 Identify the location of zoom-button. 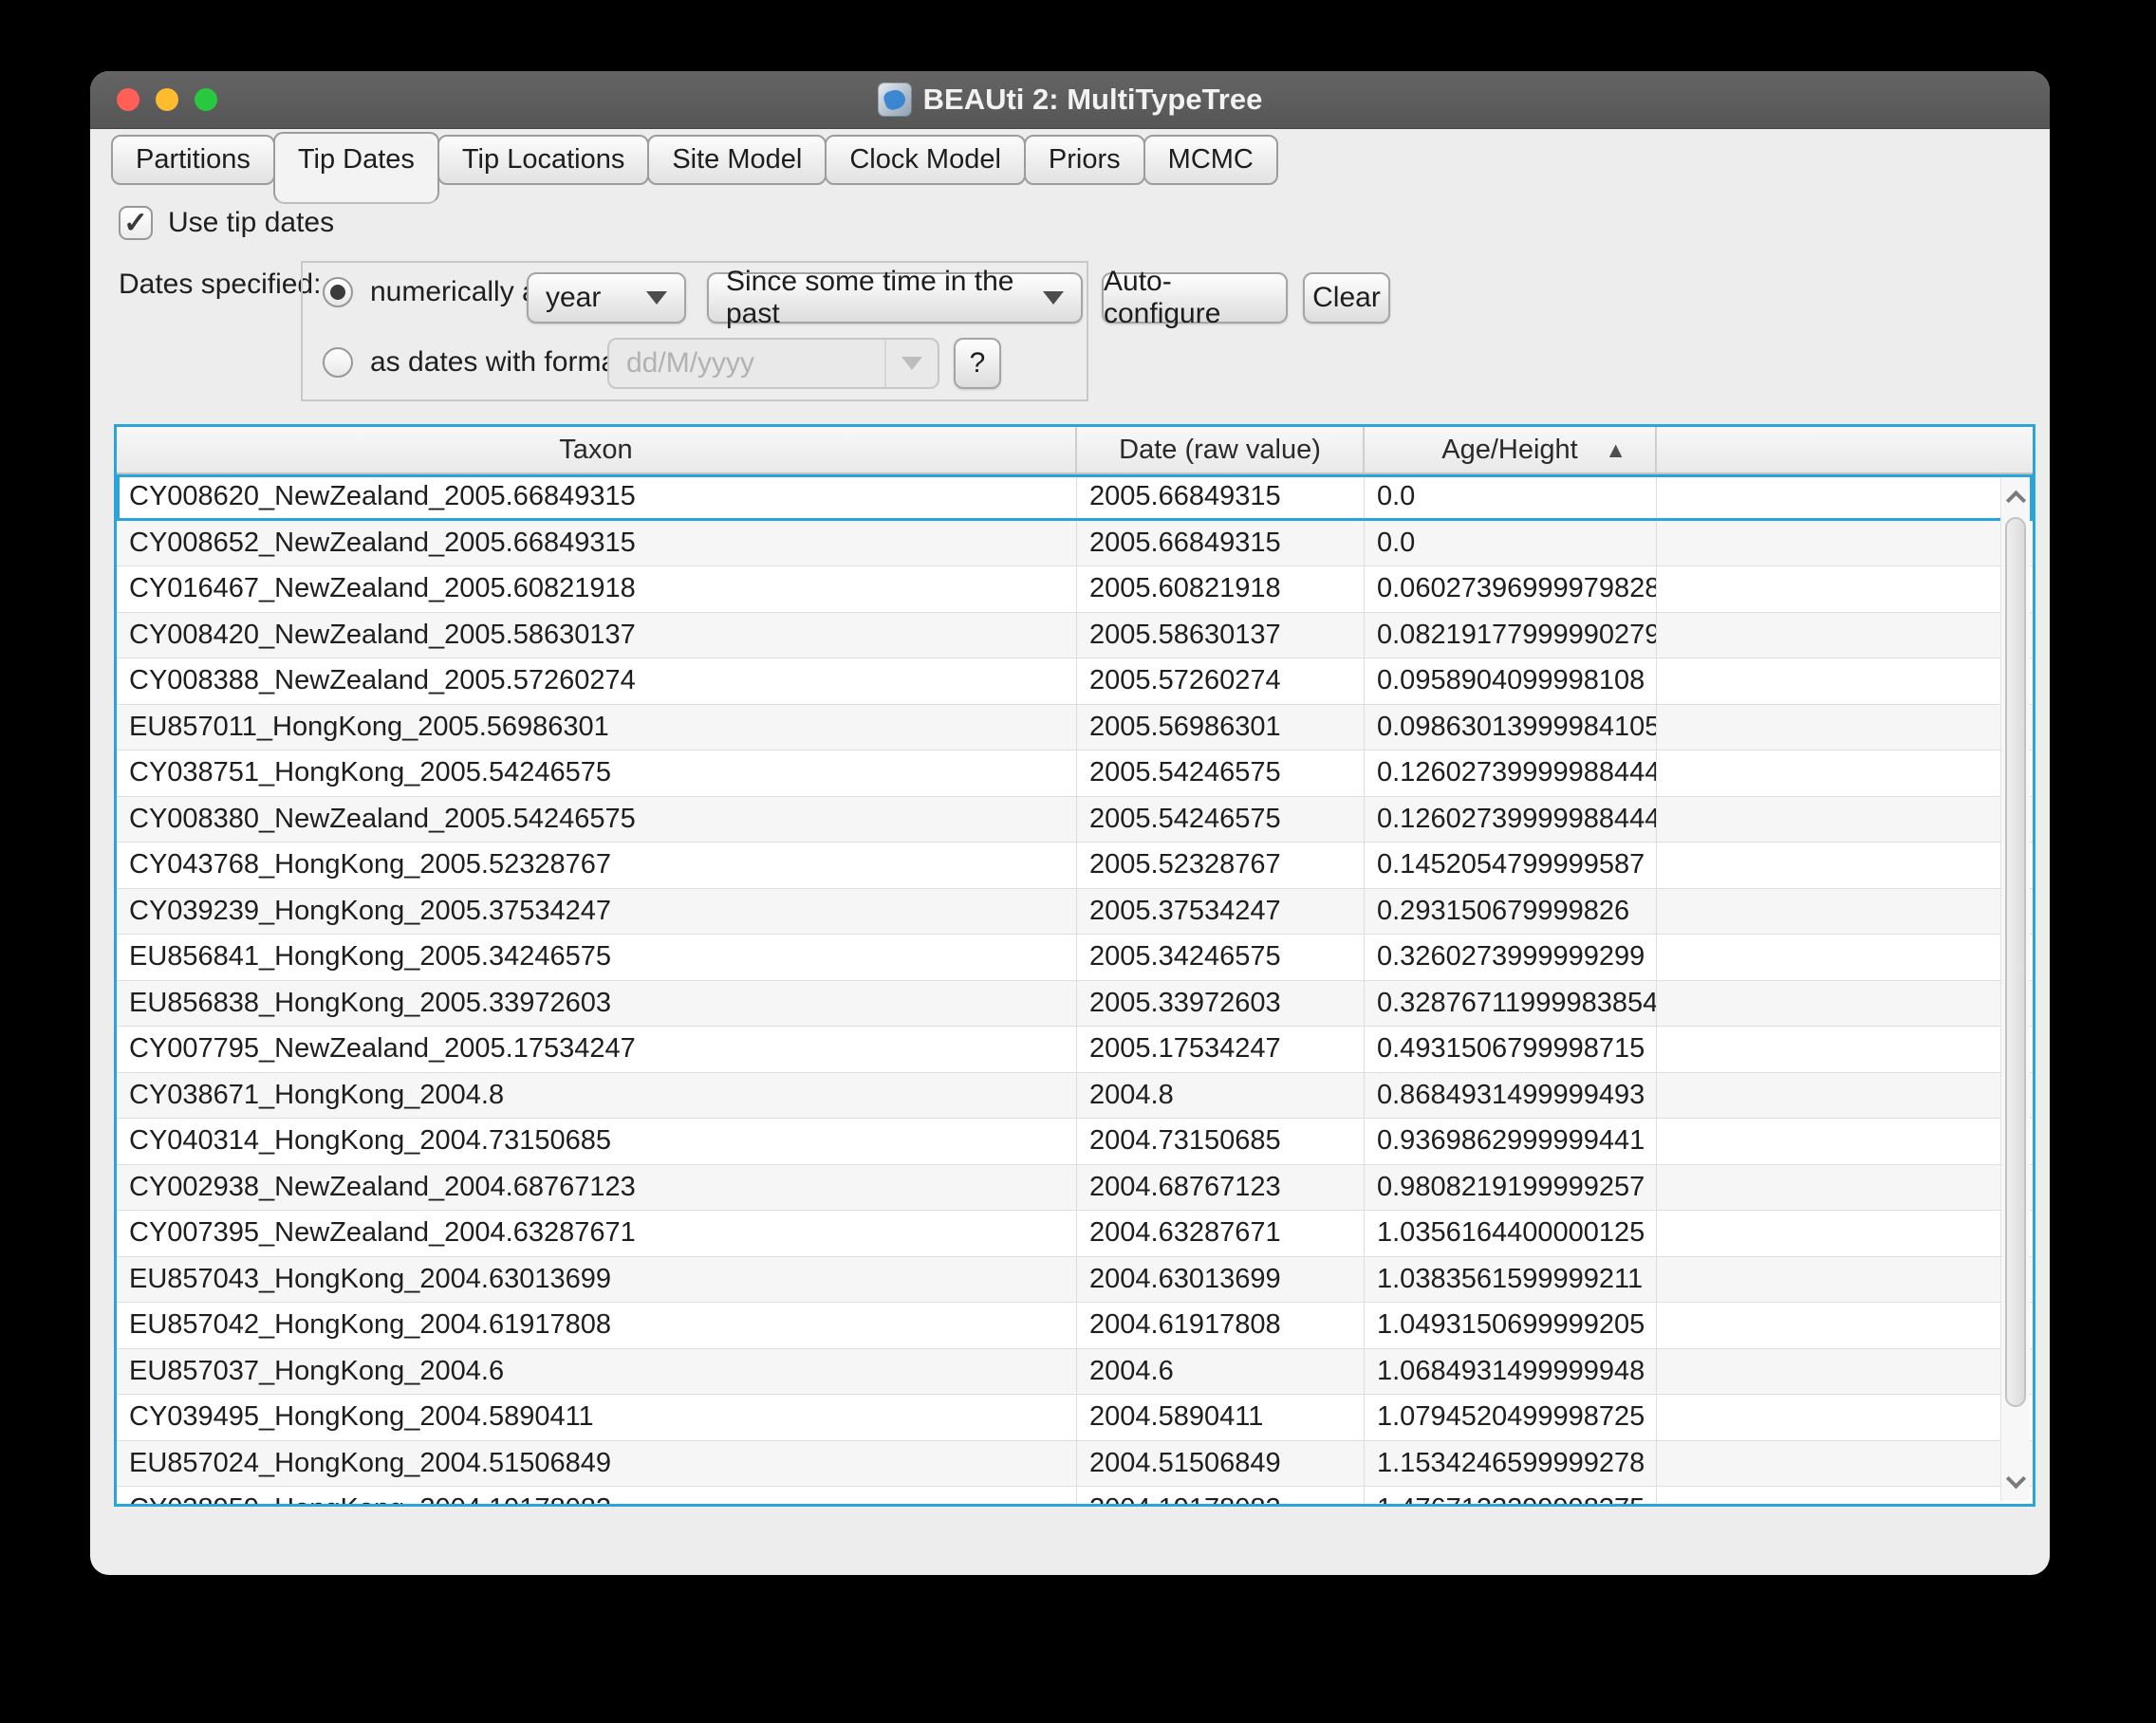
(206, 99).